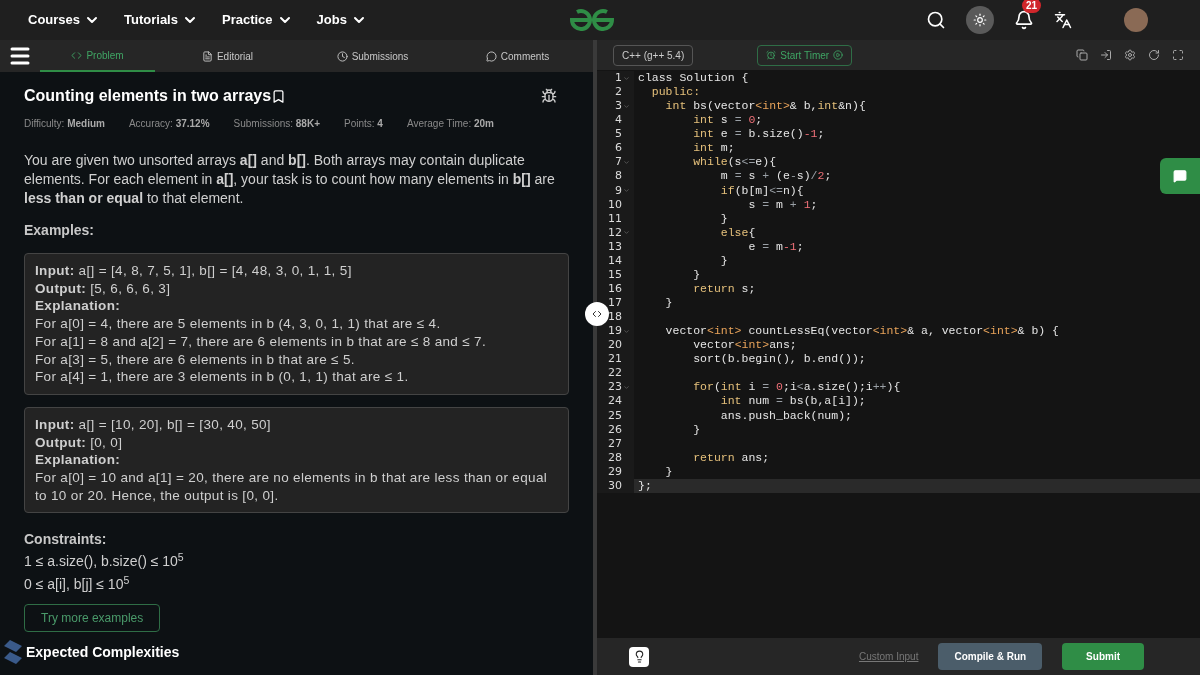 The image size is (1200, 675). Describe the element at coordinates (64, 20) in the screenshot. I see `nav-link: Courses` at that location.